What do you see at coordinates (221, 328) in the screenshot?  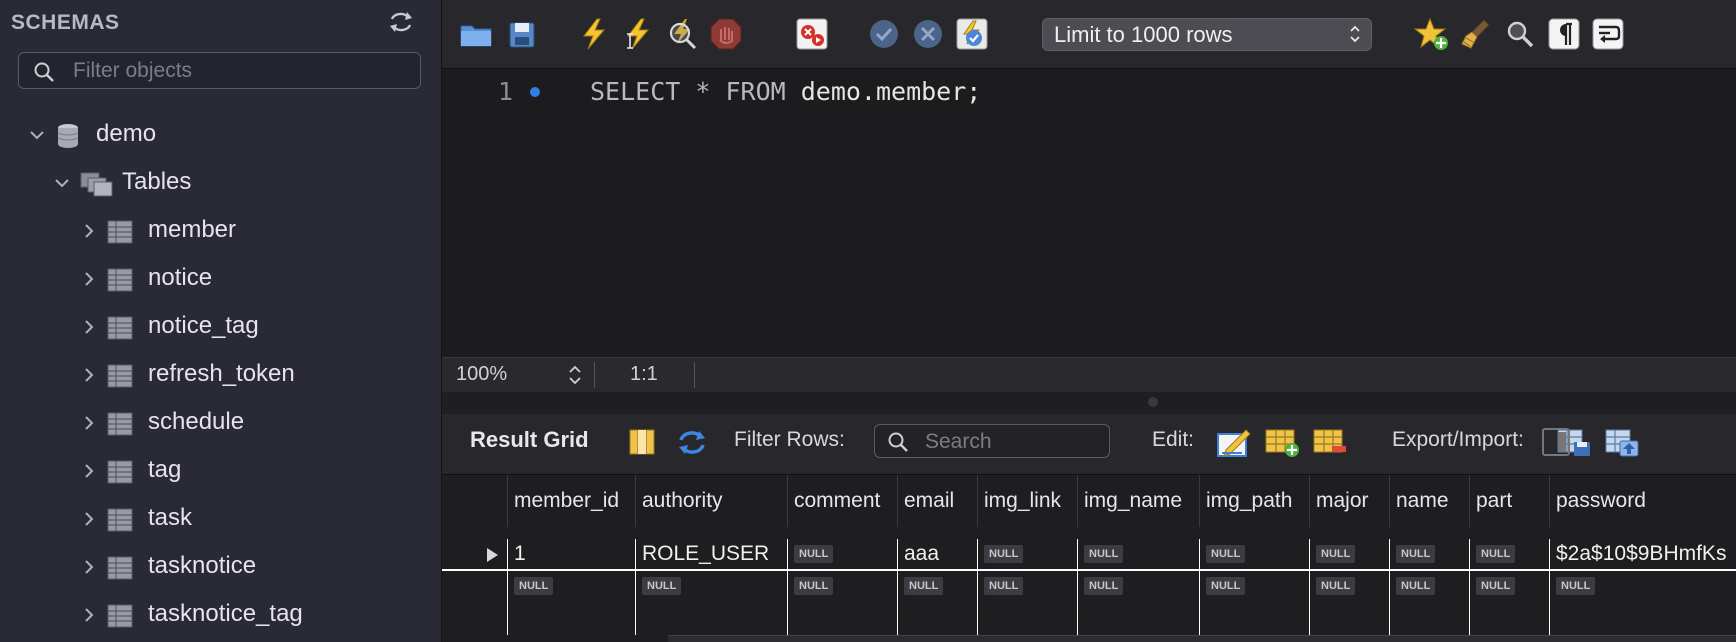 I see `table-item-notice-tag: notice_tag` at bounding box center [221, 328].